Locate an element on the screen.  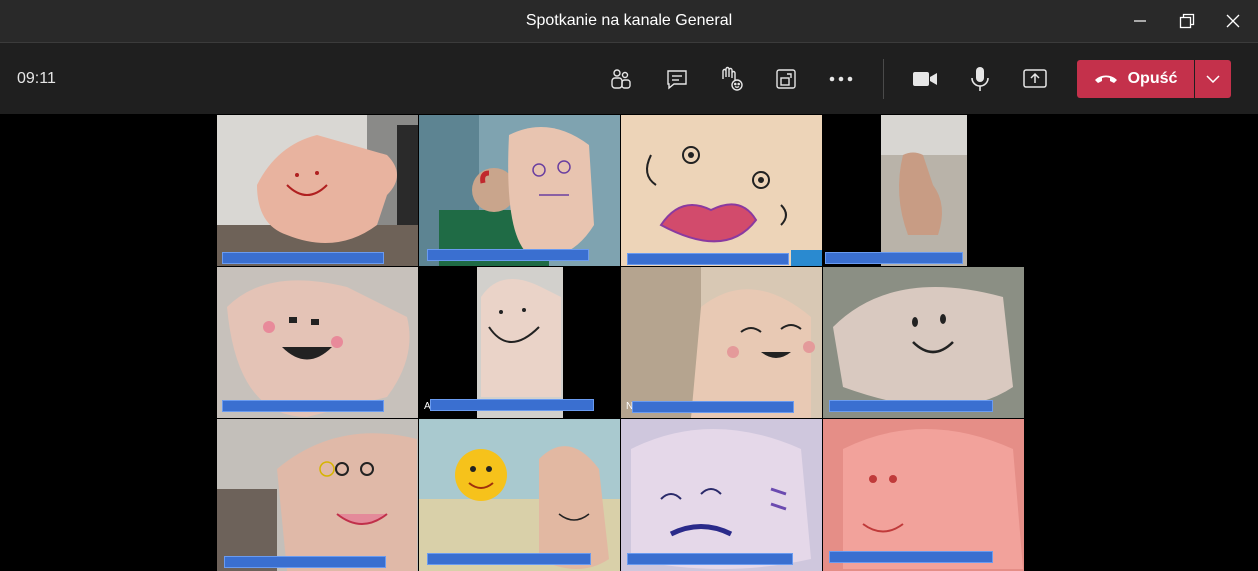
participants-icon is located at coordinates (621, 79).